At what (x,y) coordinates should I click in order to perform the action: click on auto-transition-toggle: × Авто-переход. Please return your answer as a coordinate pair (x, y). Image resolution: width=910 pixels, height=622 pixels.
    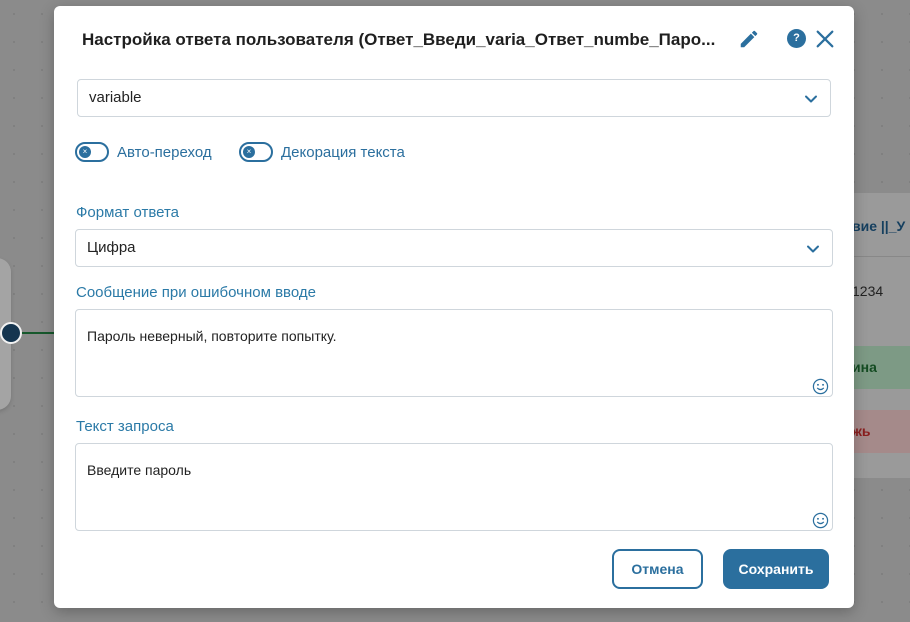
    Looking at the image, I should click on (143, 152).